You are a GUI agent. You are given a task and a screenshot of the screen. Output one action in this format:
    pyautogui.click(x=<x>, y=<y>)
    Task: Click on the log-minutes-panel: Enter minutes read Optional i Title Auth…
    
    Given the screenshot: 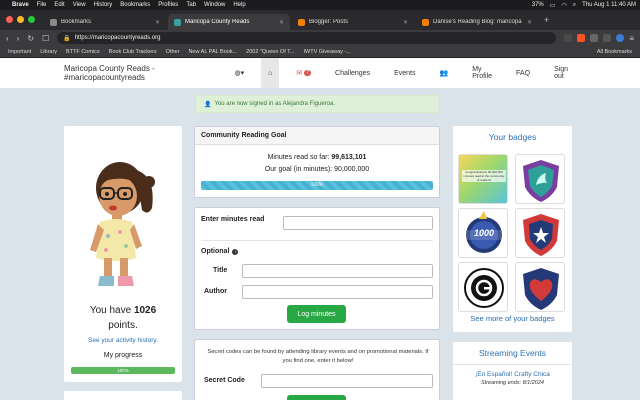 What is the action you would take?
    pyautogui.click(x=317, y=268)
    